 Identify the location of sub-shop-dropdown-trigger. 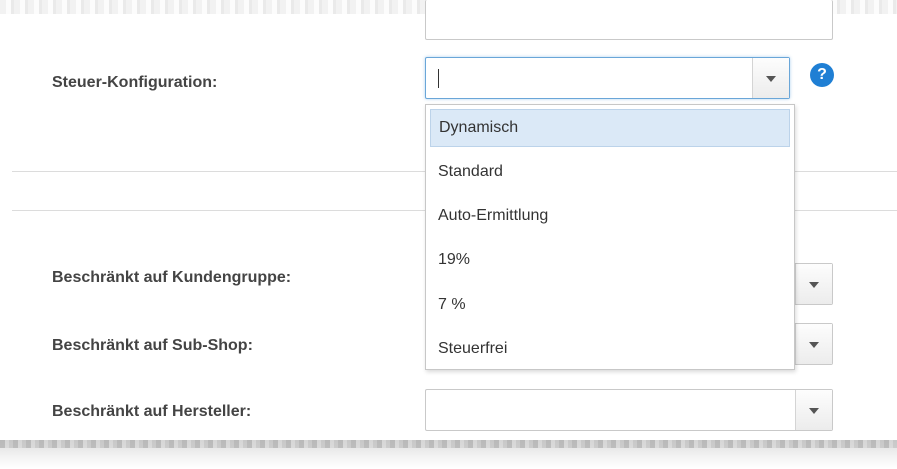
(813, 344).